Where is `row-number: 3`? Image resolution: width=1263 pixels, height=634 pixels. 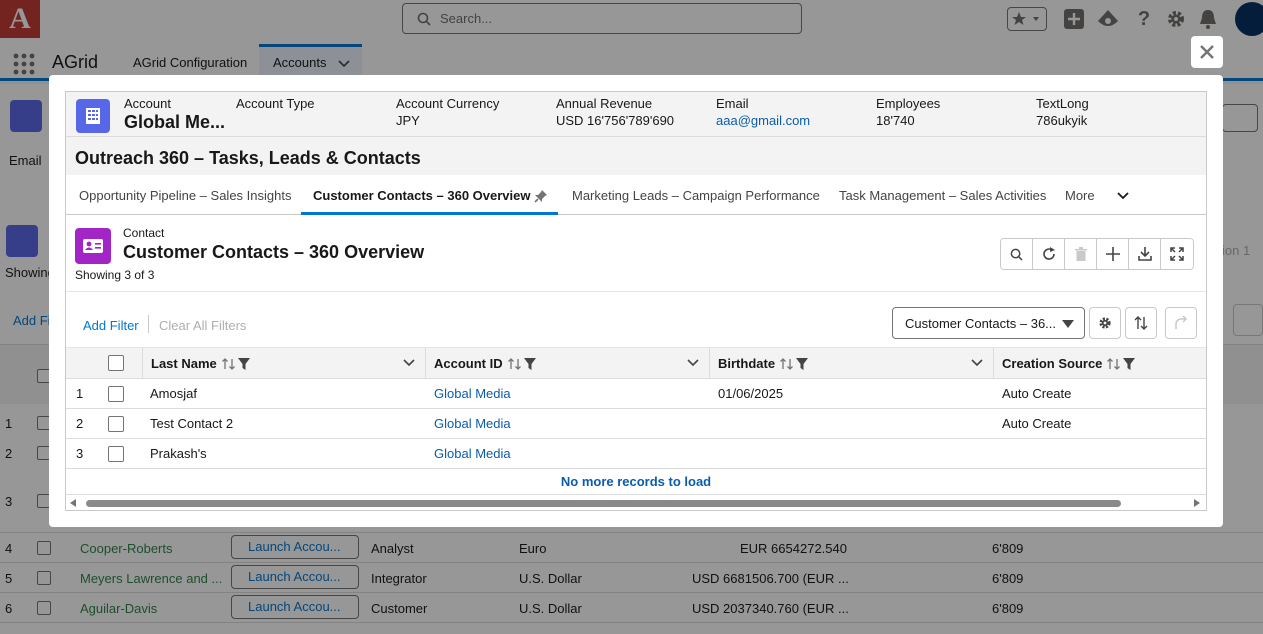
row-number: 3 is located at coordinates (80, 453).